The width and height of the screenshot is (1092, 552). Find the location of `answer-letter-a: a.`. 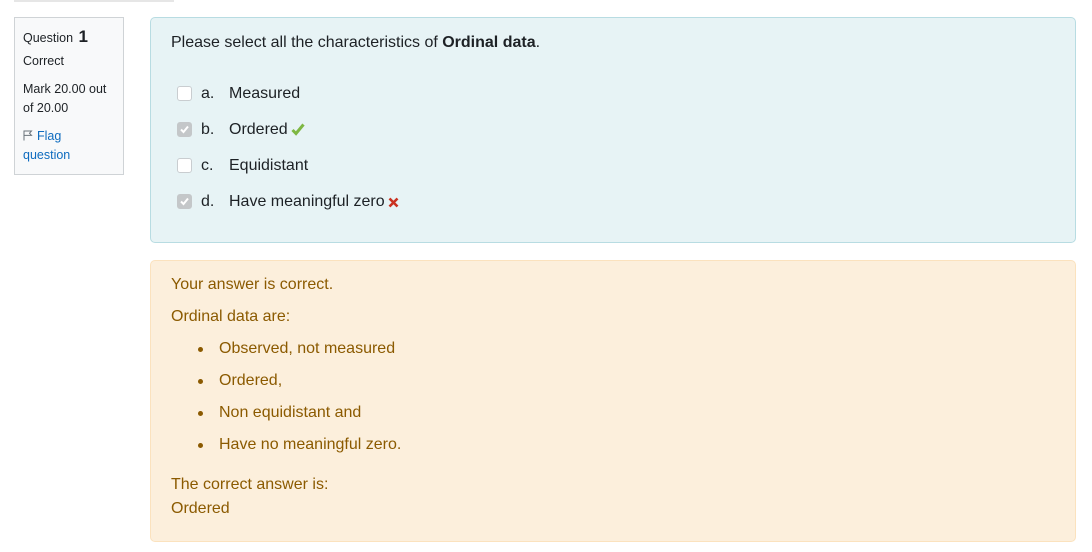

answer-letter-a: a. is located at coordinates (208, 93).